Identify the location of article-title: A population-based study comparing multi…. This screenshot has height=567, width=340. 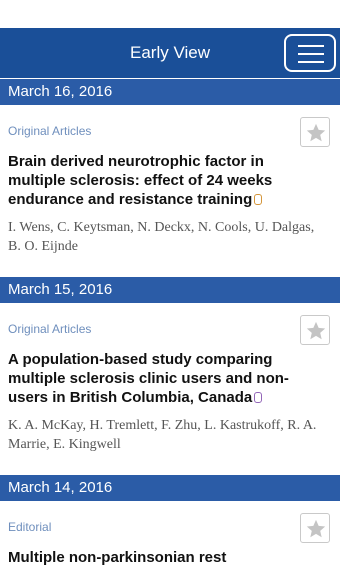
(158, 378).